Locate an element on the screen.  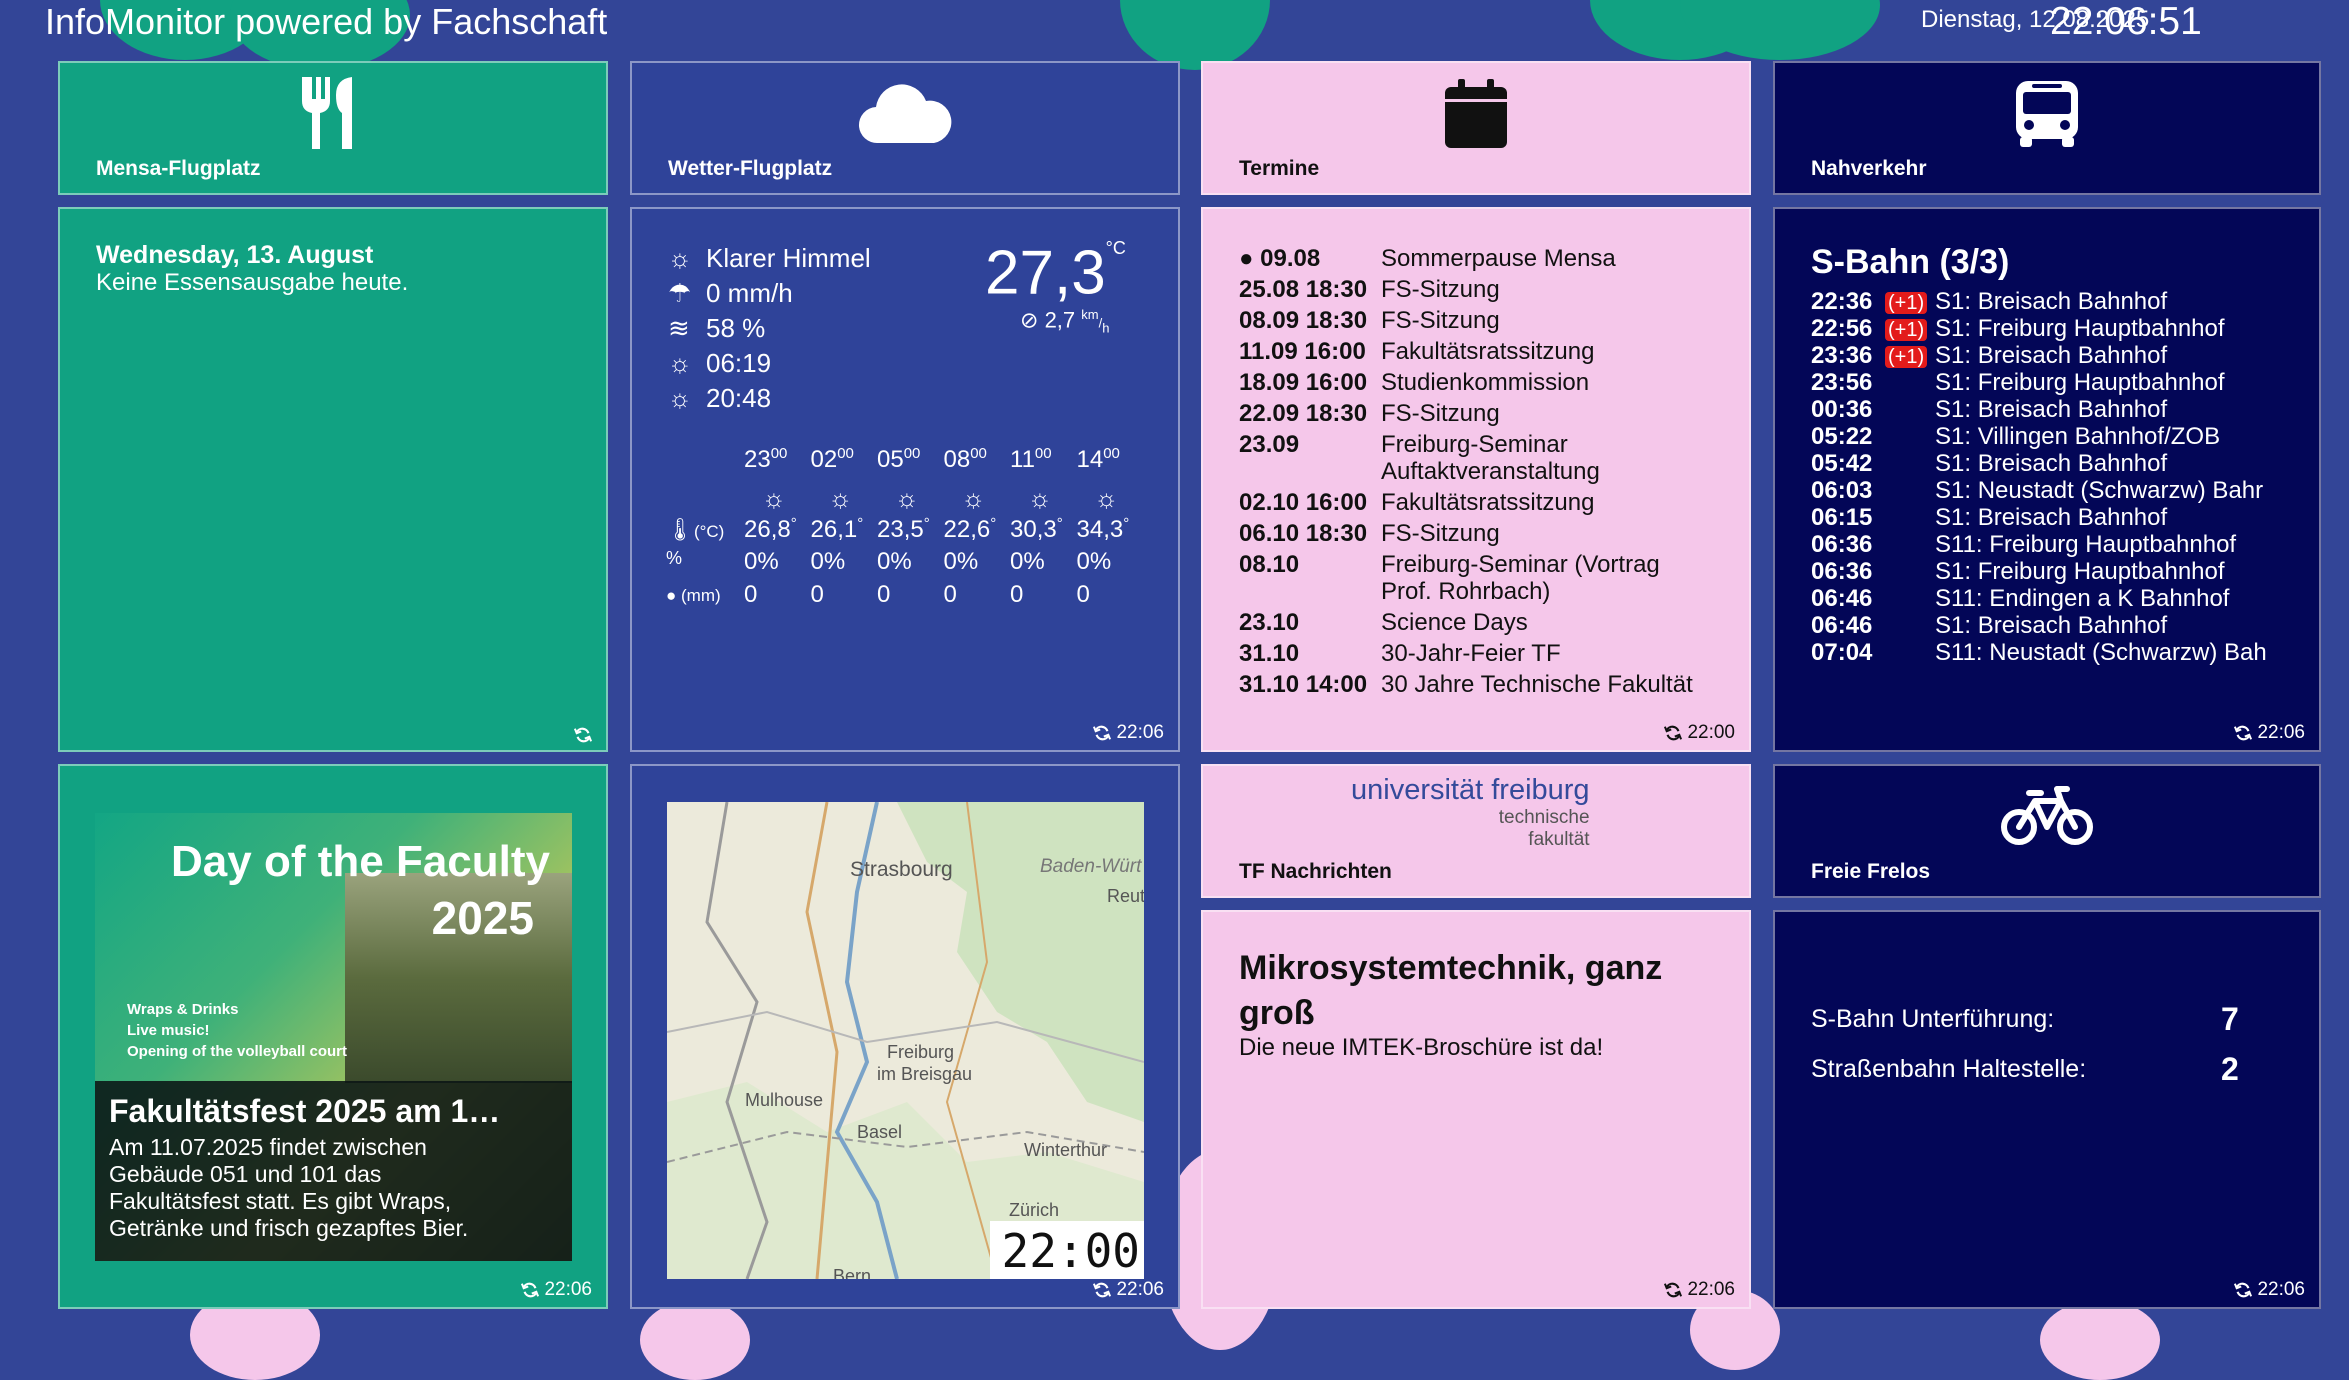
map-label-freiburg: Freiburg is located at coordinates (921, 1052).